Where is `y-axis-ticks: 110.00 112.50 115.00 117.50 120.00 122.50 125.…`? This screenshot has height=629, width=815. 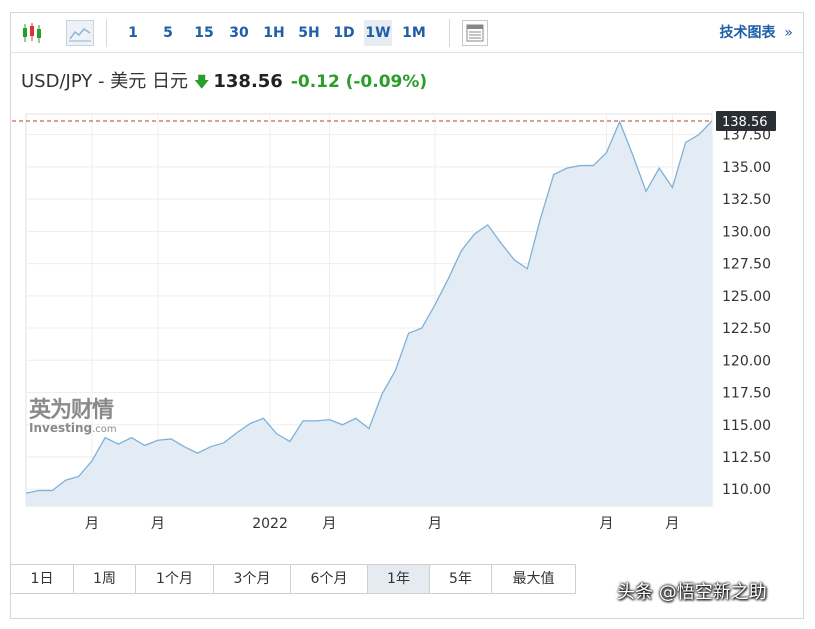 y-axis-ticks: 110.00 112.50 115.00 117.50 120.00 122.50 125.… is located at coordinates (746, 313).